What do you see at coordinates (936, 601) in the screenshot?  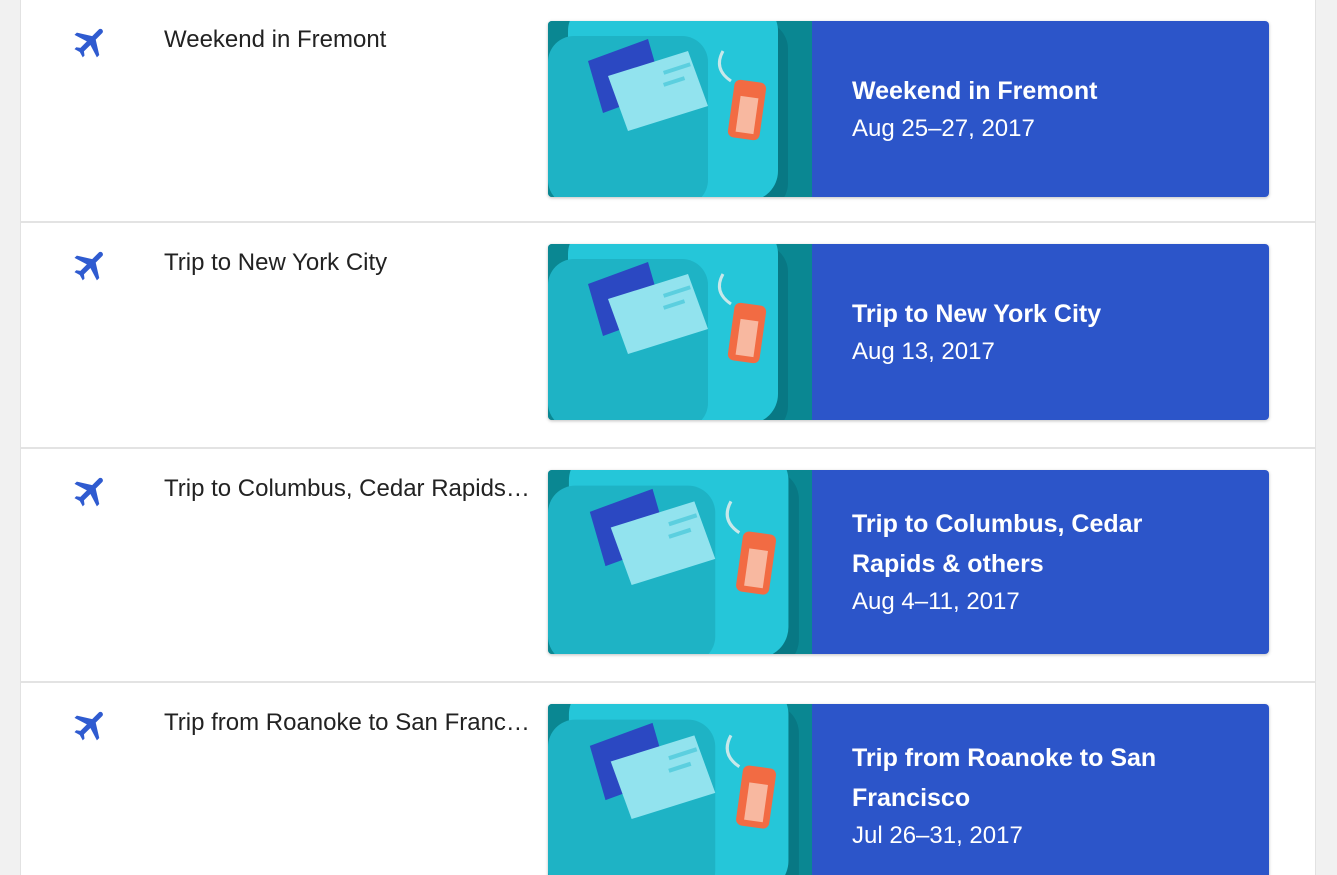 I see `trip-card-dates: Aug 4–11, 2017` at bounding box center [936, 601].